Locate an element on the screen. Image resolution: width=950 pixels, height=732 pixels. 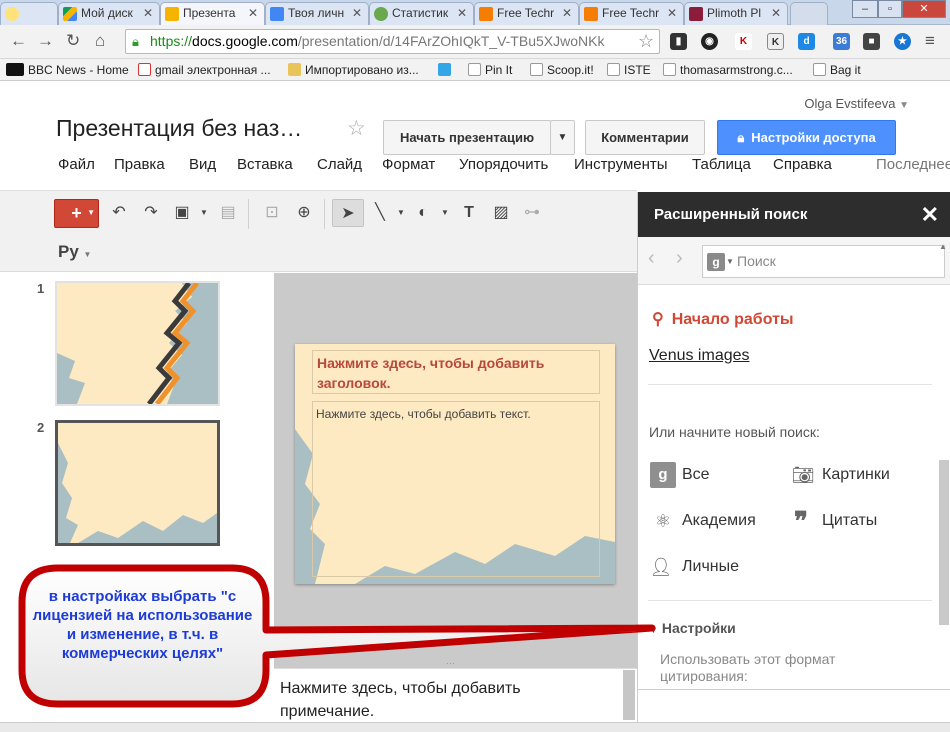
input-language-button: Ру ▼ is located at coordinates (83, 252).